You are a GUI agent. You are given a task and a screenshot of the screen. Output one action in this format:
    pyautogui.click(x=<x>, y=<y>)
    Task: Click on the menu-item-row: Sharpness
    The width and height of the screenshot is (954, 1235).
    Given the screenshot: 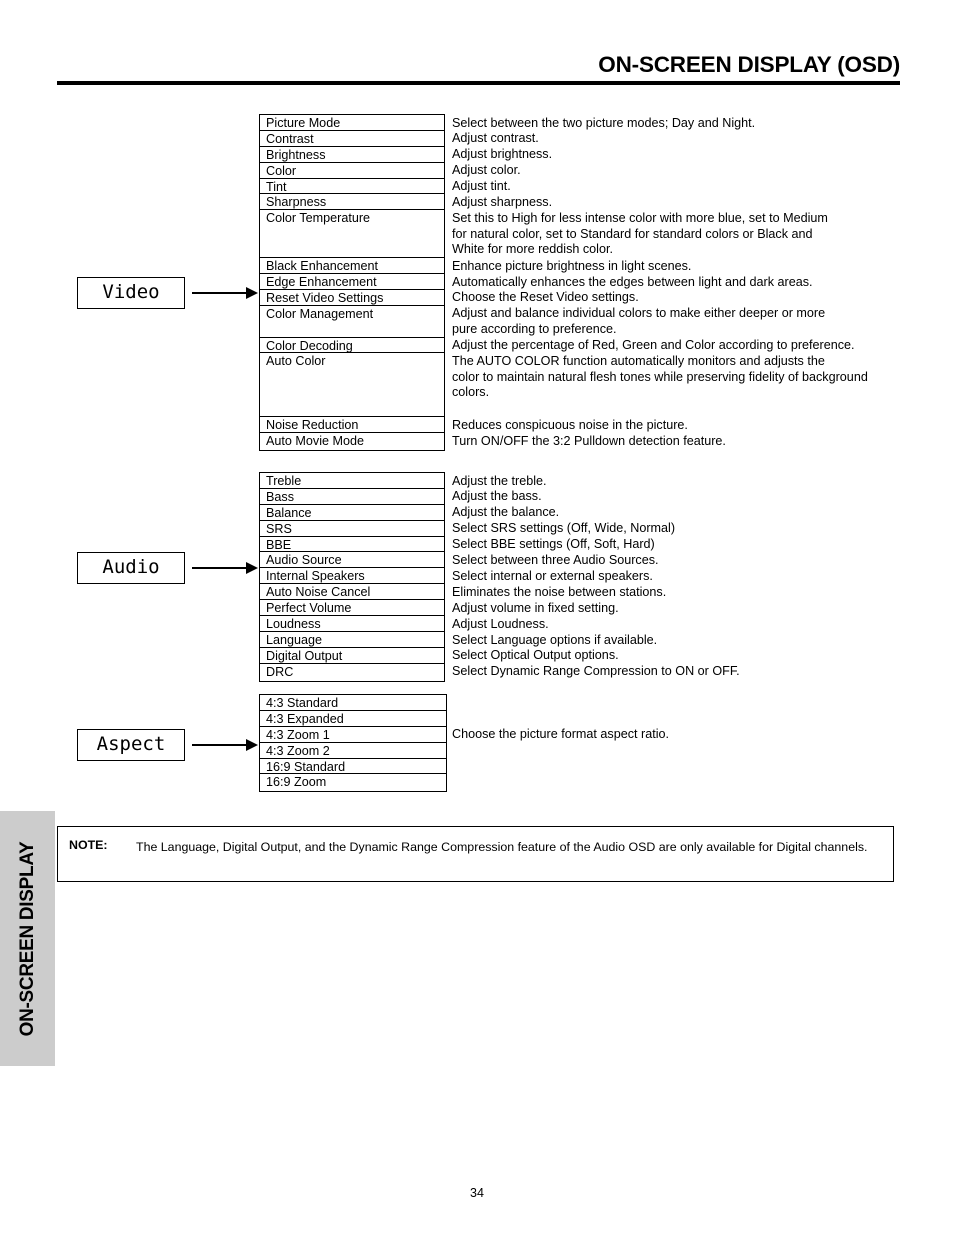 What is the action you would take?
    pyautogui.click(x=352, y=202)
    